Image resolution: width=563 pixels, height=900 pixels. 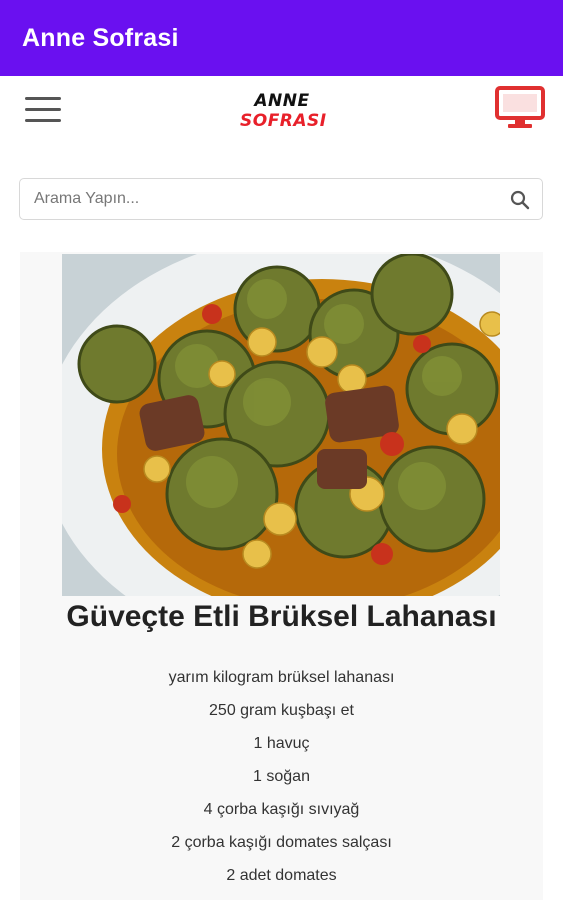 I want to click on navbar: ANNE SOFRASI, so click(x=281, y=116).